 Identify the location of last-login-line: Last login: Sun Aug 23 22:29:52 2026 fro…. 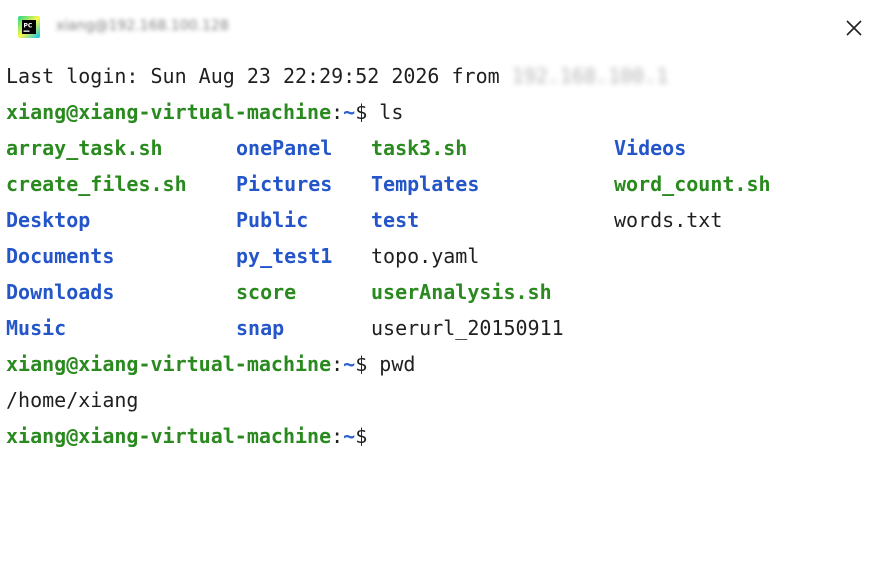
(439, 76).